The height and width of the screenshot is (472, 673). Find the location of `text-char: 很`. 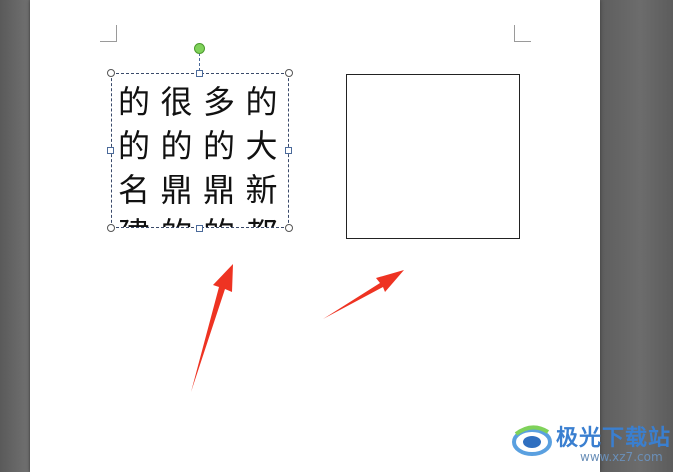

text-char: 很 is located at coordinates (176, 102).